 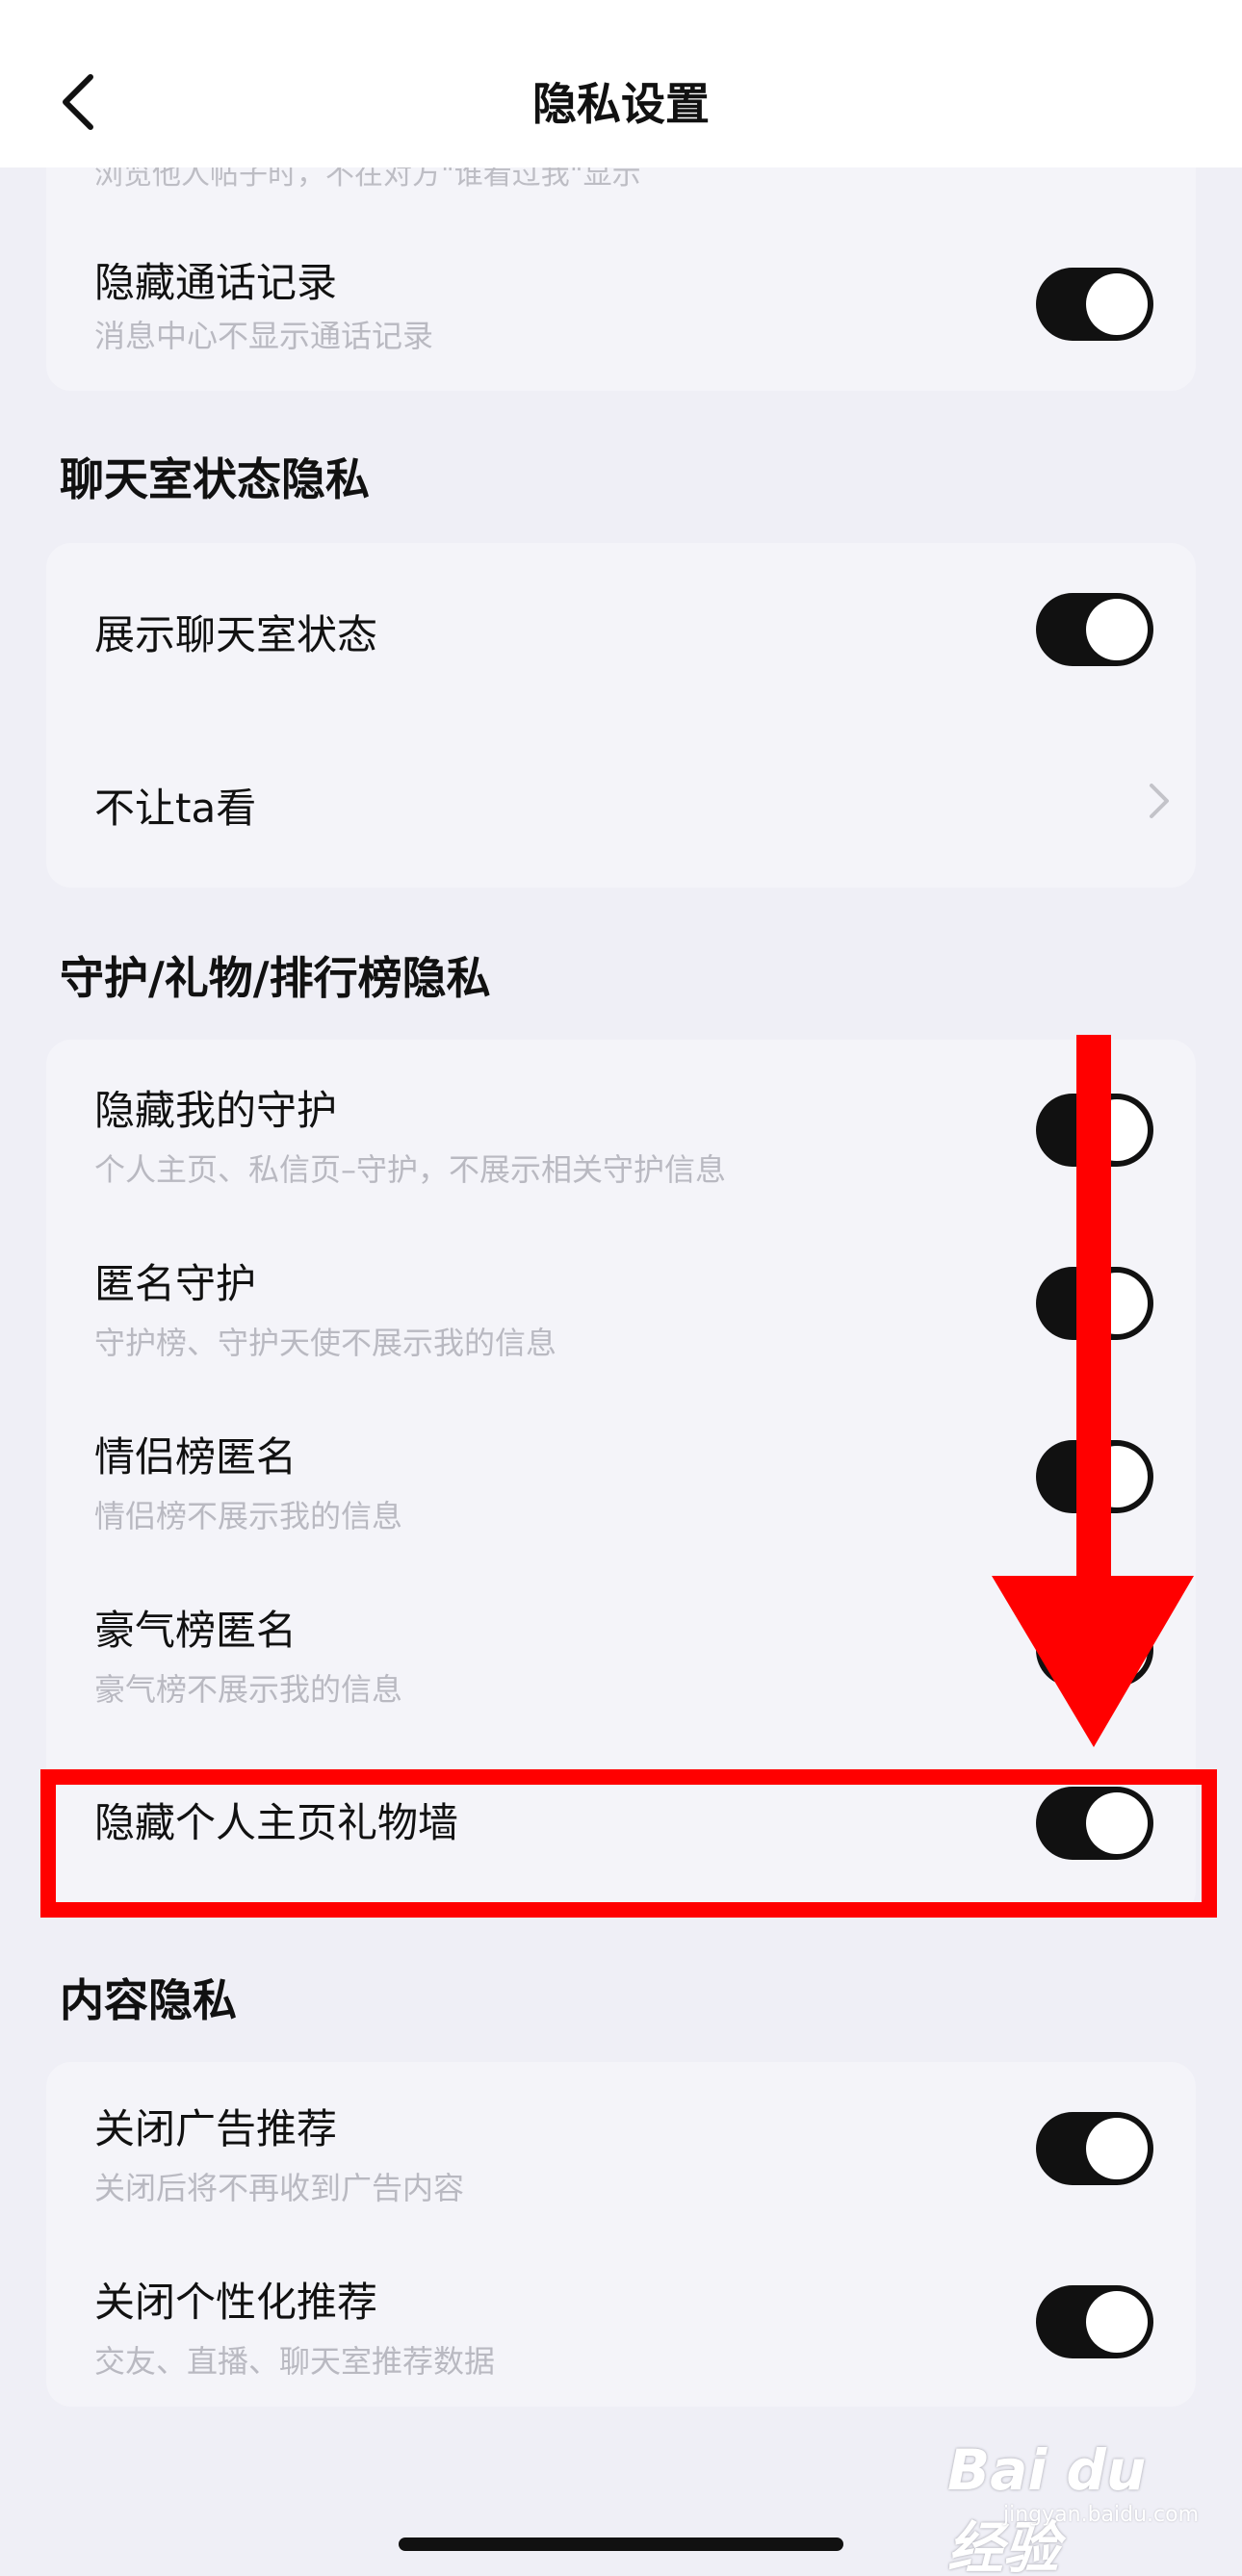 I want to click on row-subtitle: 情侣榜不展示我的信息, so click(x=248, y=1516).